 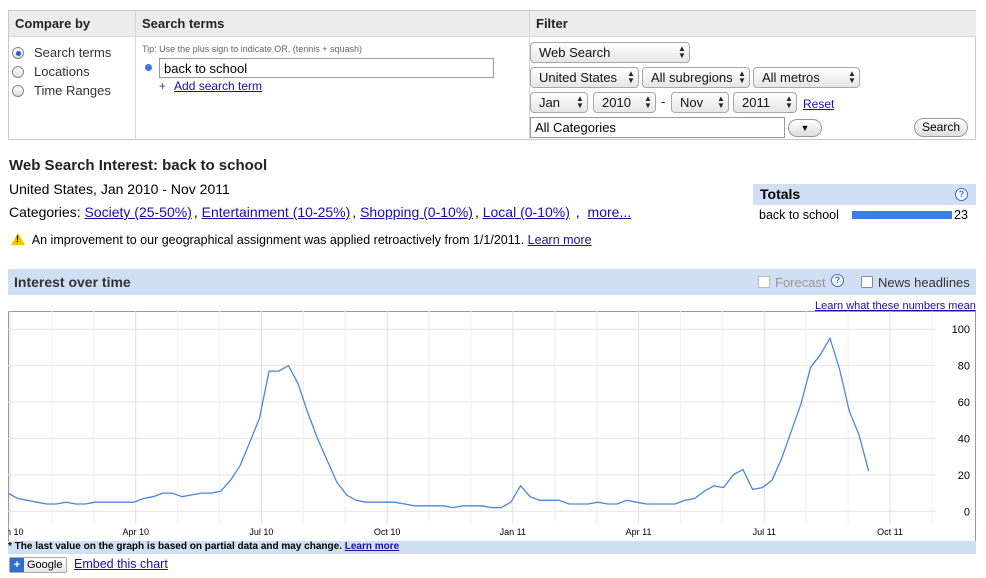 I want to click on totals-term: back to school, so click(x=799, y=215).